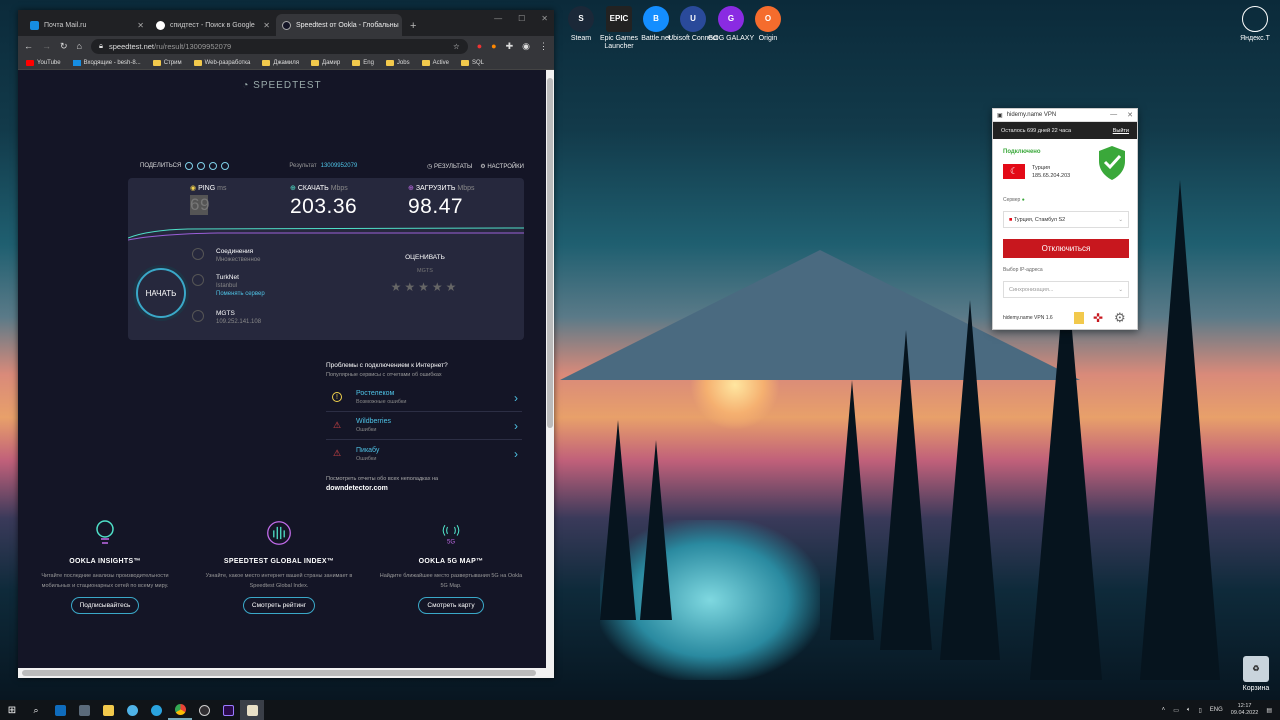 Image resolution: width=1280 pixels, height=720 pixels. Describe the element at coordinates (543, 46) in the screenshot. I see `menu-icon: ⋮` at that location.